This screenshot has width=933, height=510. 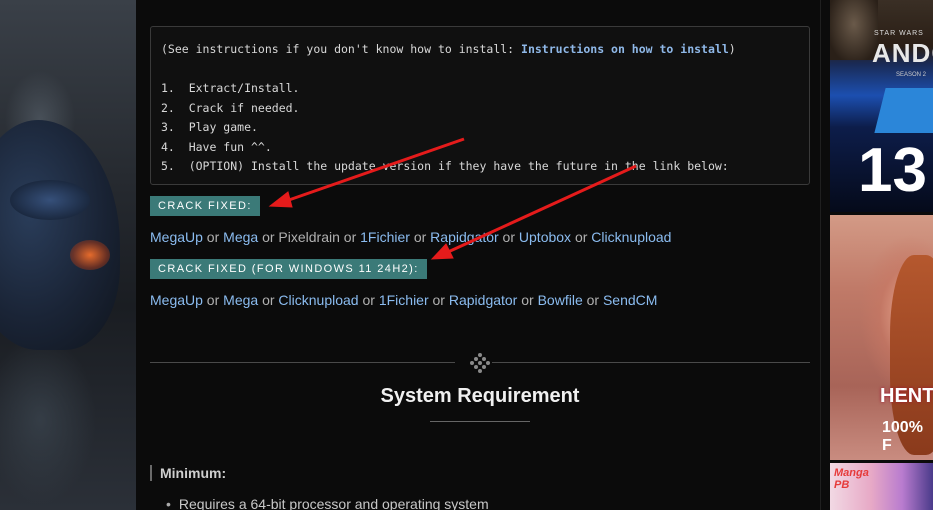 What do you see at coordinates (480, 363) in the screenshot?
I see `diamond-dots-icon` at bounding box center [480, 363].